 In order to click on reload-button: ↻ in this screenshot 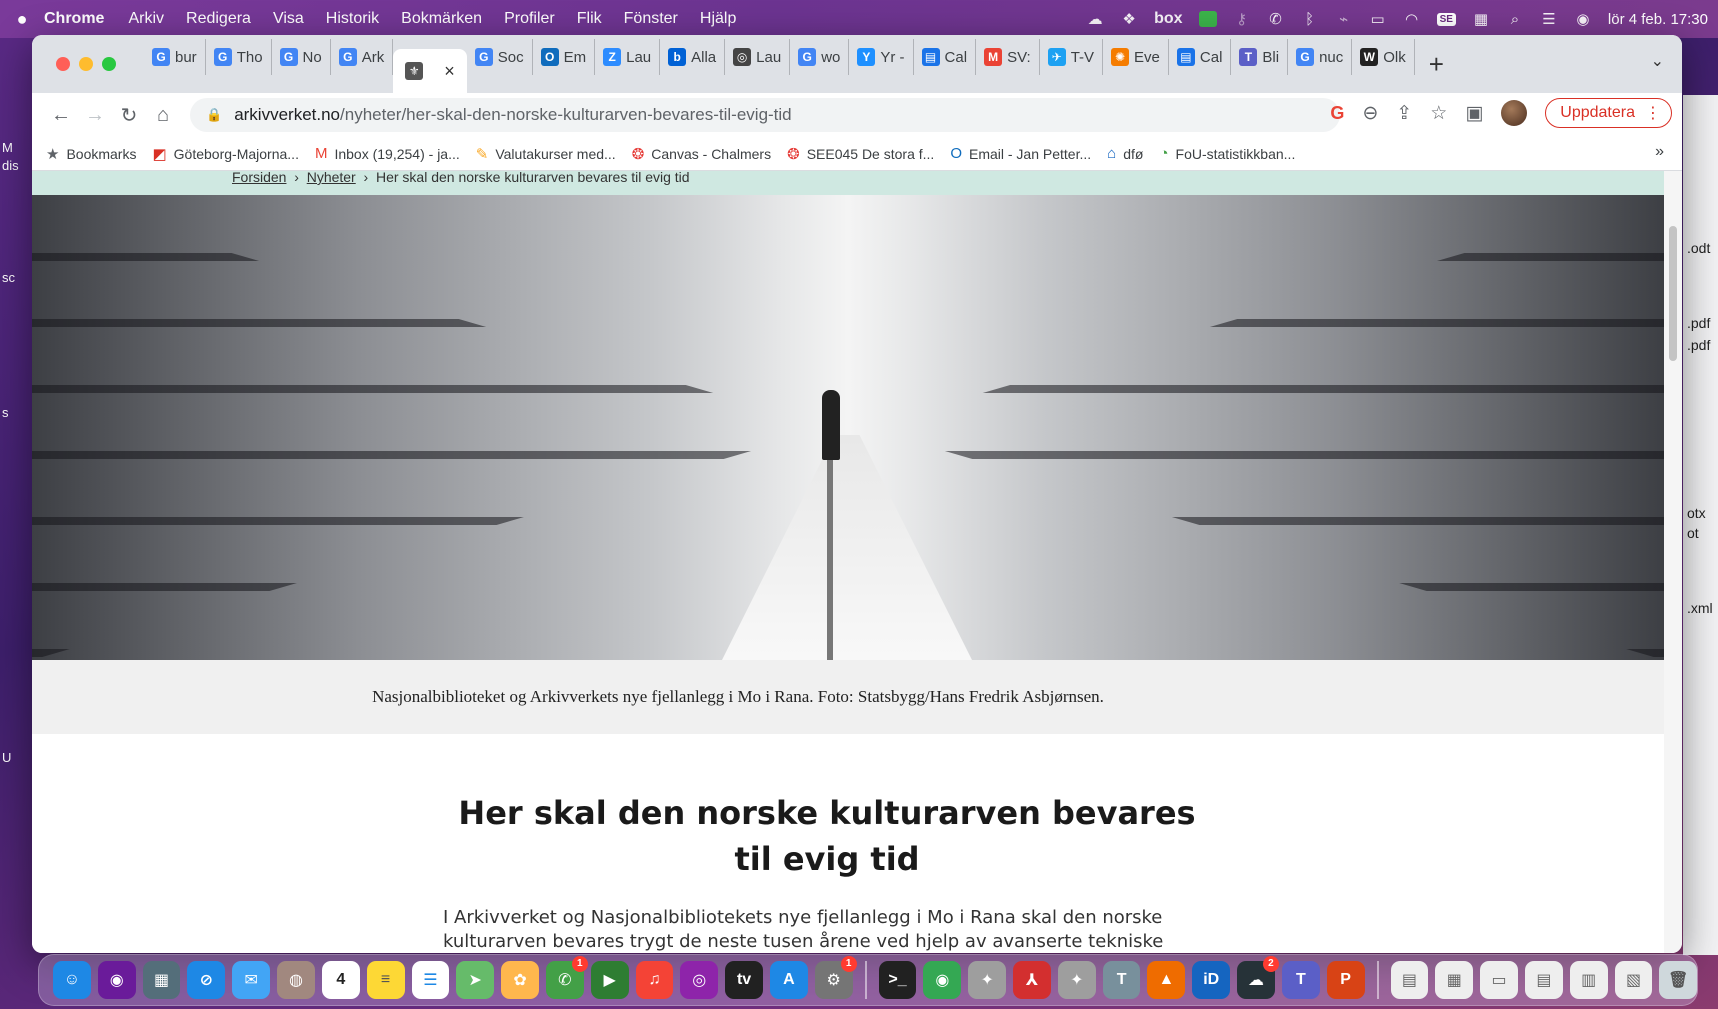, I will do `click(129, 115)`.